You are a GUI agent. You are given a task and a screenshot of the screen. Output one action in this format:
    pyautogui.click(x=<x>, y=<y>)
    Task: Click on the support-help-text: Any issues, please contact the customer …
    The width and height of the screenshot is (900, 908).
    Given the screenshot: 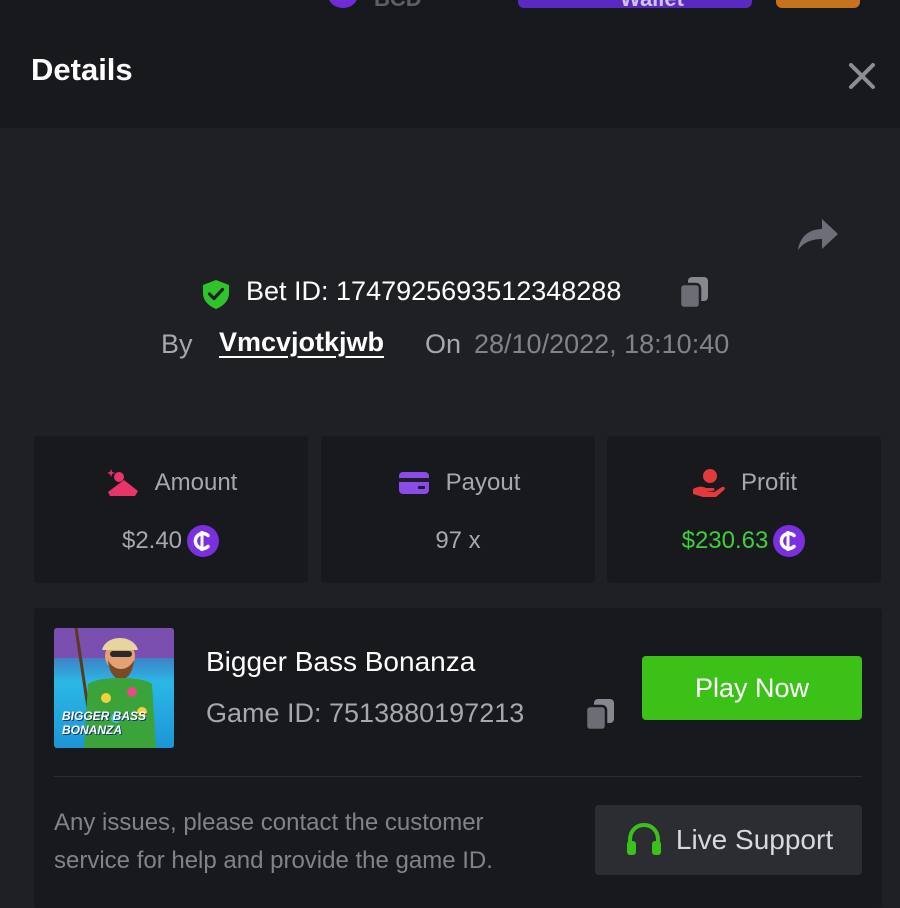 What is the action you would take?
    pyautogui.click(x=273, y=841)
    